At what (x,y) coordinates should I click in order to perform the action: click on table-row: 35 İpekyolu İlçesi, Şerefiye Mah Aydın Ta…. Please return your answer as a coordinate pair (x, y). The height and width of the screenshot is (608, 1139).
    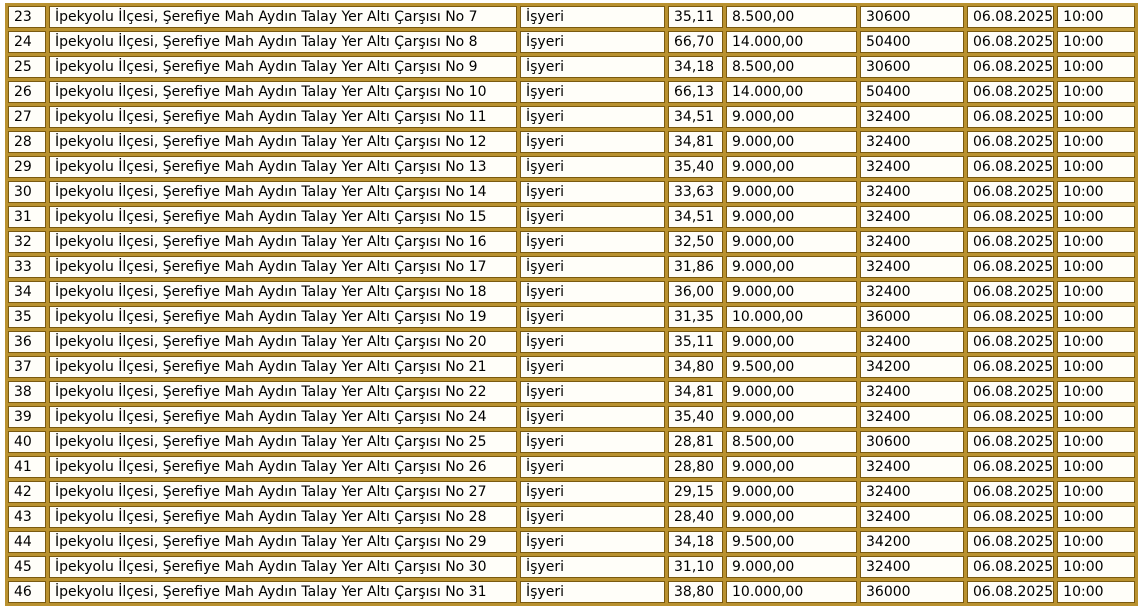
    Looking at the image, I should click on (572, 317).